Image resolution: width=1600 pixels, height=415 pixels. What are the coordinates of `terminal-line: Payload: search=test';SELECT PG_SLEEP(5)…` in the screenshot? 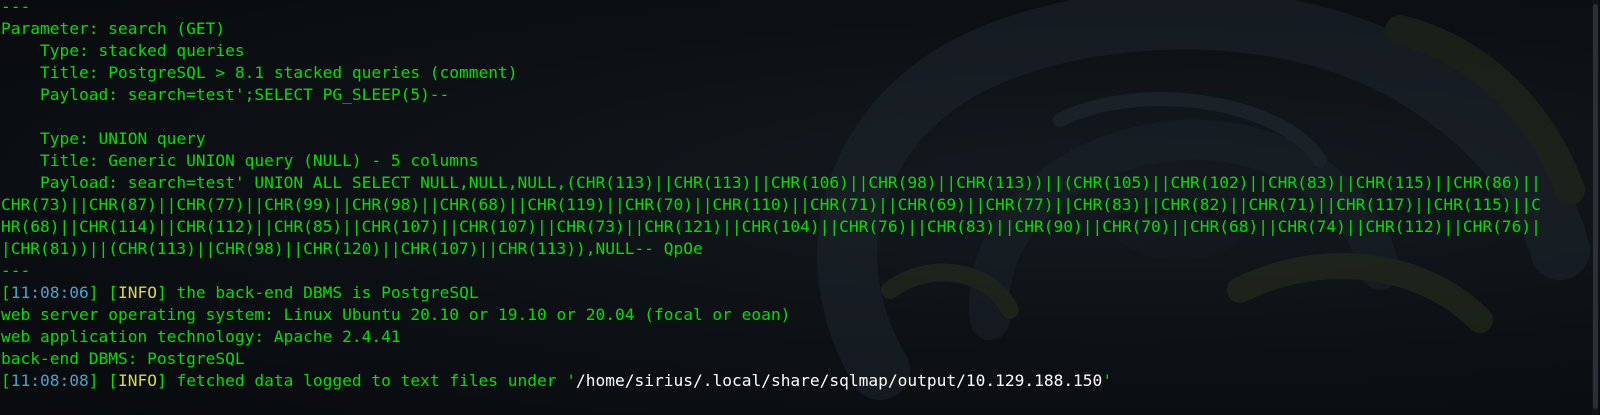 It's located at (793, 95).